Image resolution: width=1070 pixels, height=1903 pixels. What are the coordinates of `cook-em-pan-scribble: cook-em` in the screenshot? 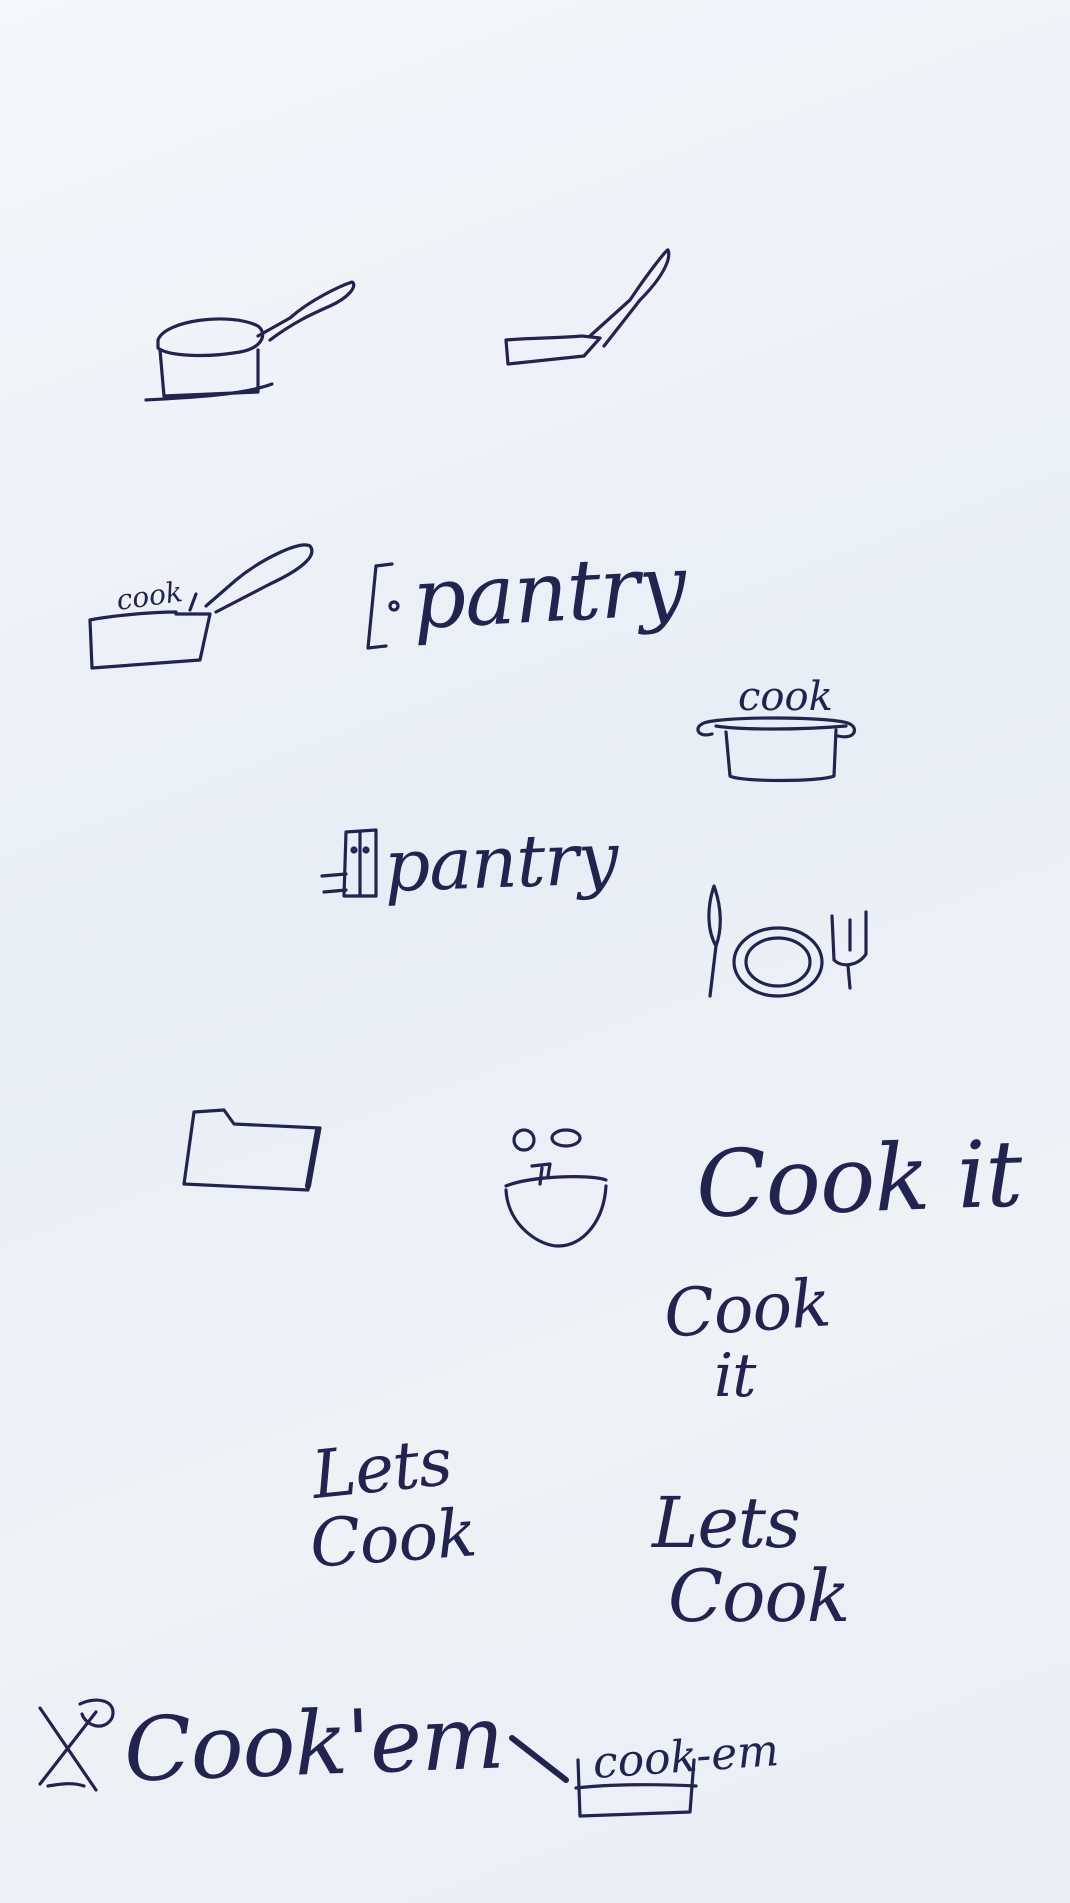 It's located at (685, 1757).